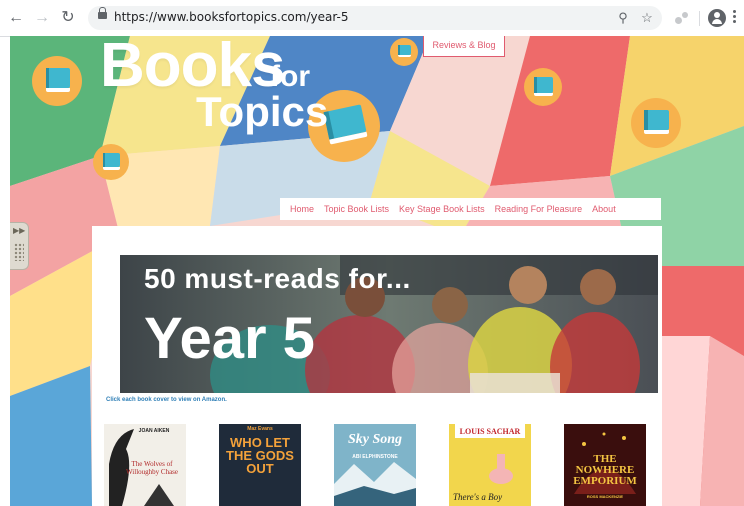  Describe the element at coordinates (375, 465) in the screenshot. I see `book-cover: Sky Song ABI ELPHINSTONE` at that location.